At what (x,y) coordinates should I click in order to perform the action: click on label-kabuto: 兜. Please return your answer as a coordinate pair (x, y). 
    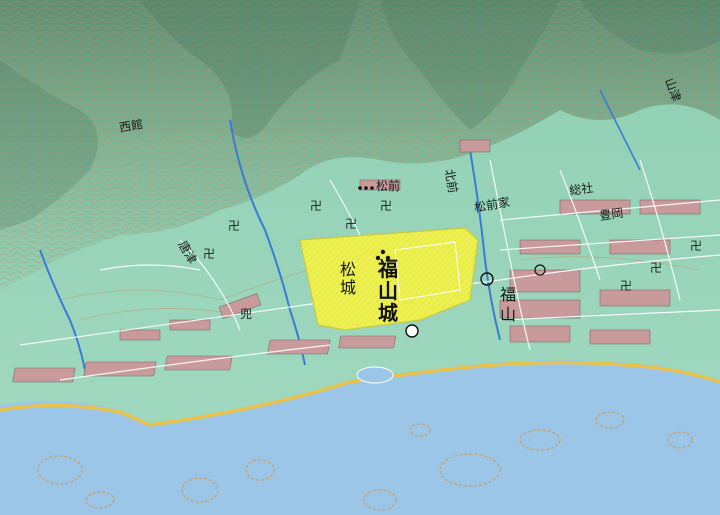
    Looking at the image, I should click on (246, 313).